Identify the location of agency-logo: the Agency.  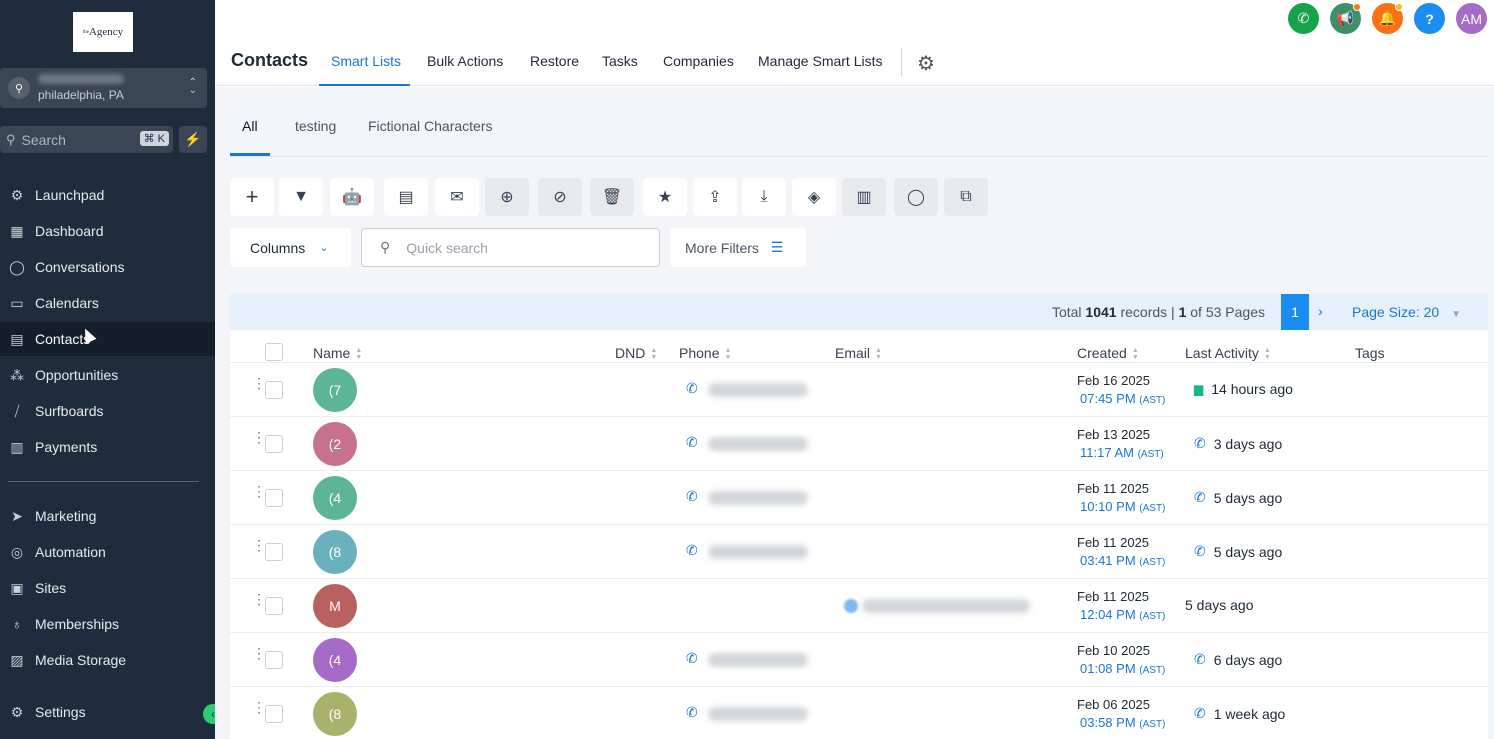
(103, 32).